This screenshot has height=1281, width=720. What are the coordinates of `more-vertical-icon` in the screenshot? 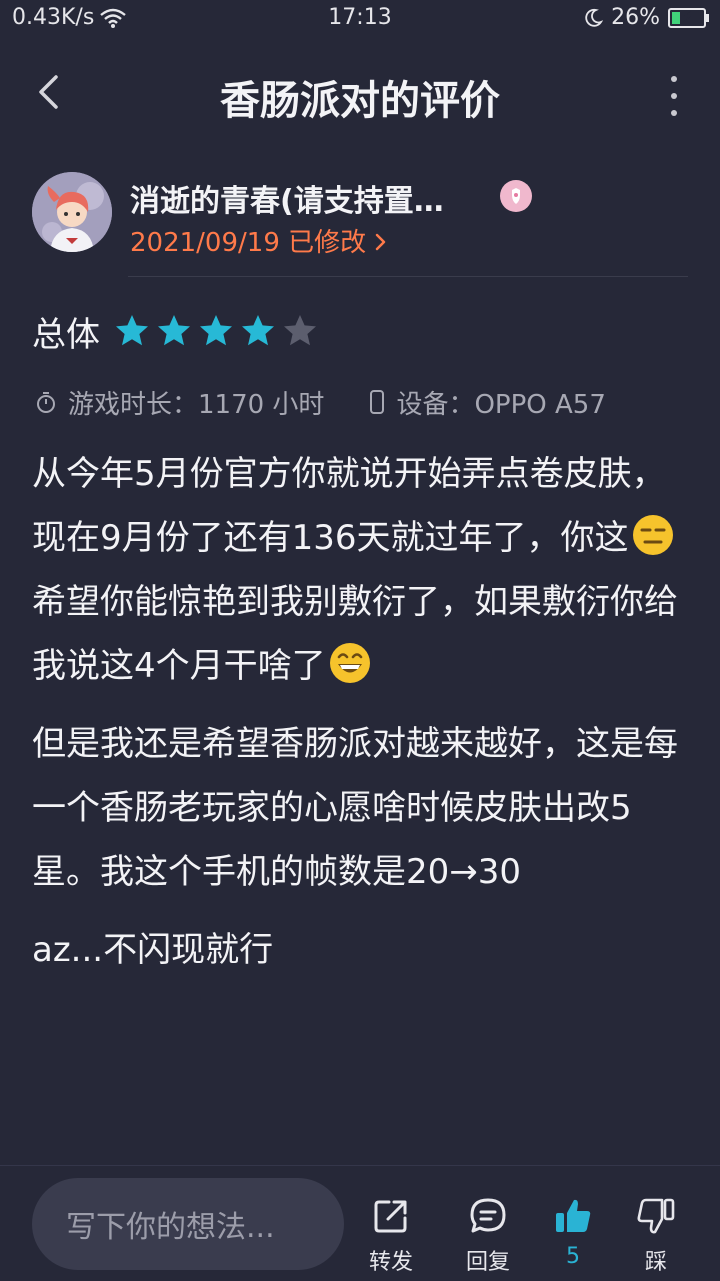 It's located at (674, 96).